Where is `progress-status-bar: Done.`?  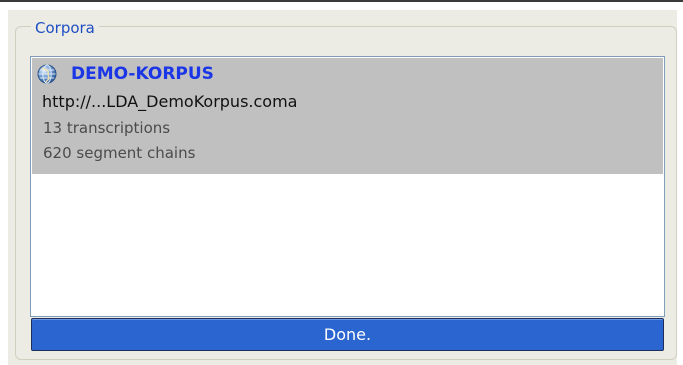 progress-status-bar: Done. is located at coordinates (347, 334).